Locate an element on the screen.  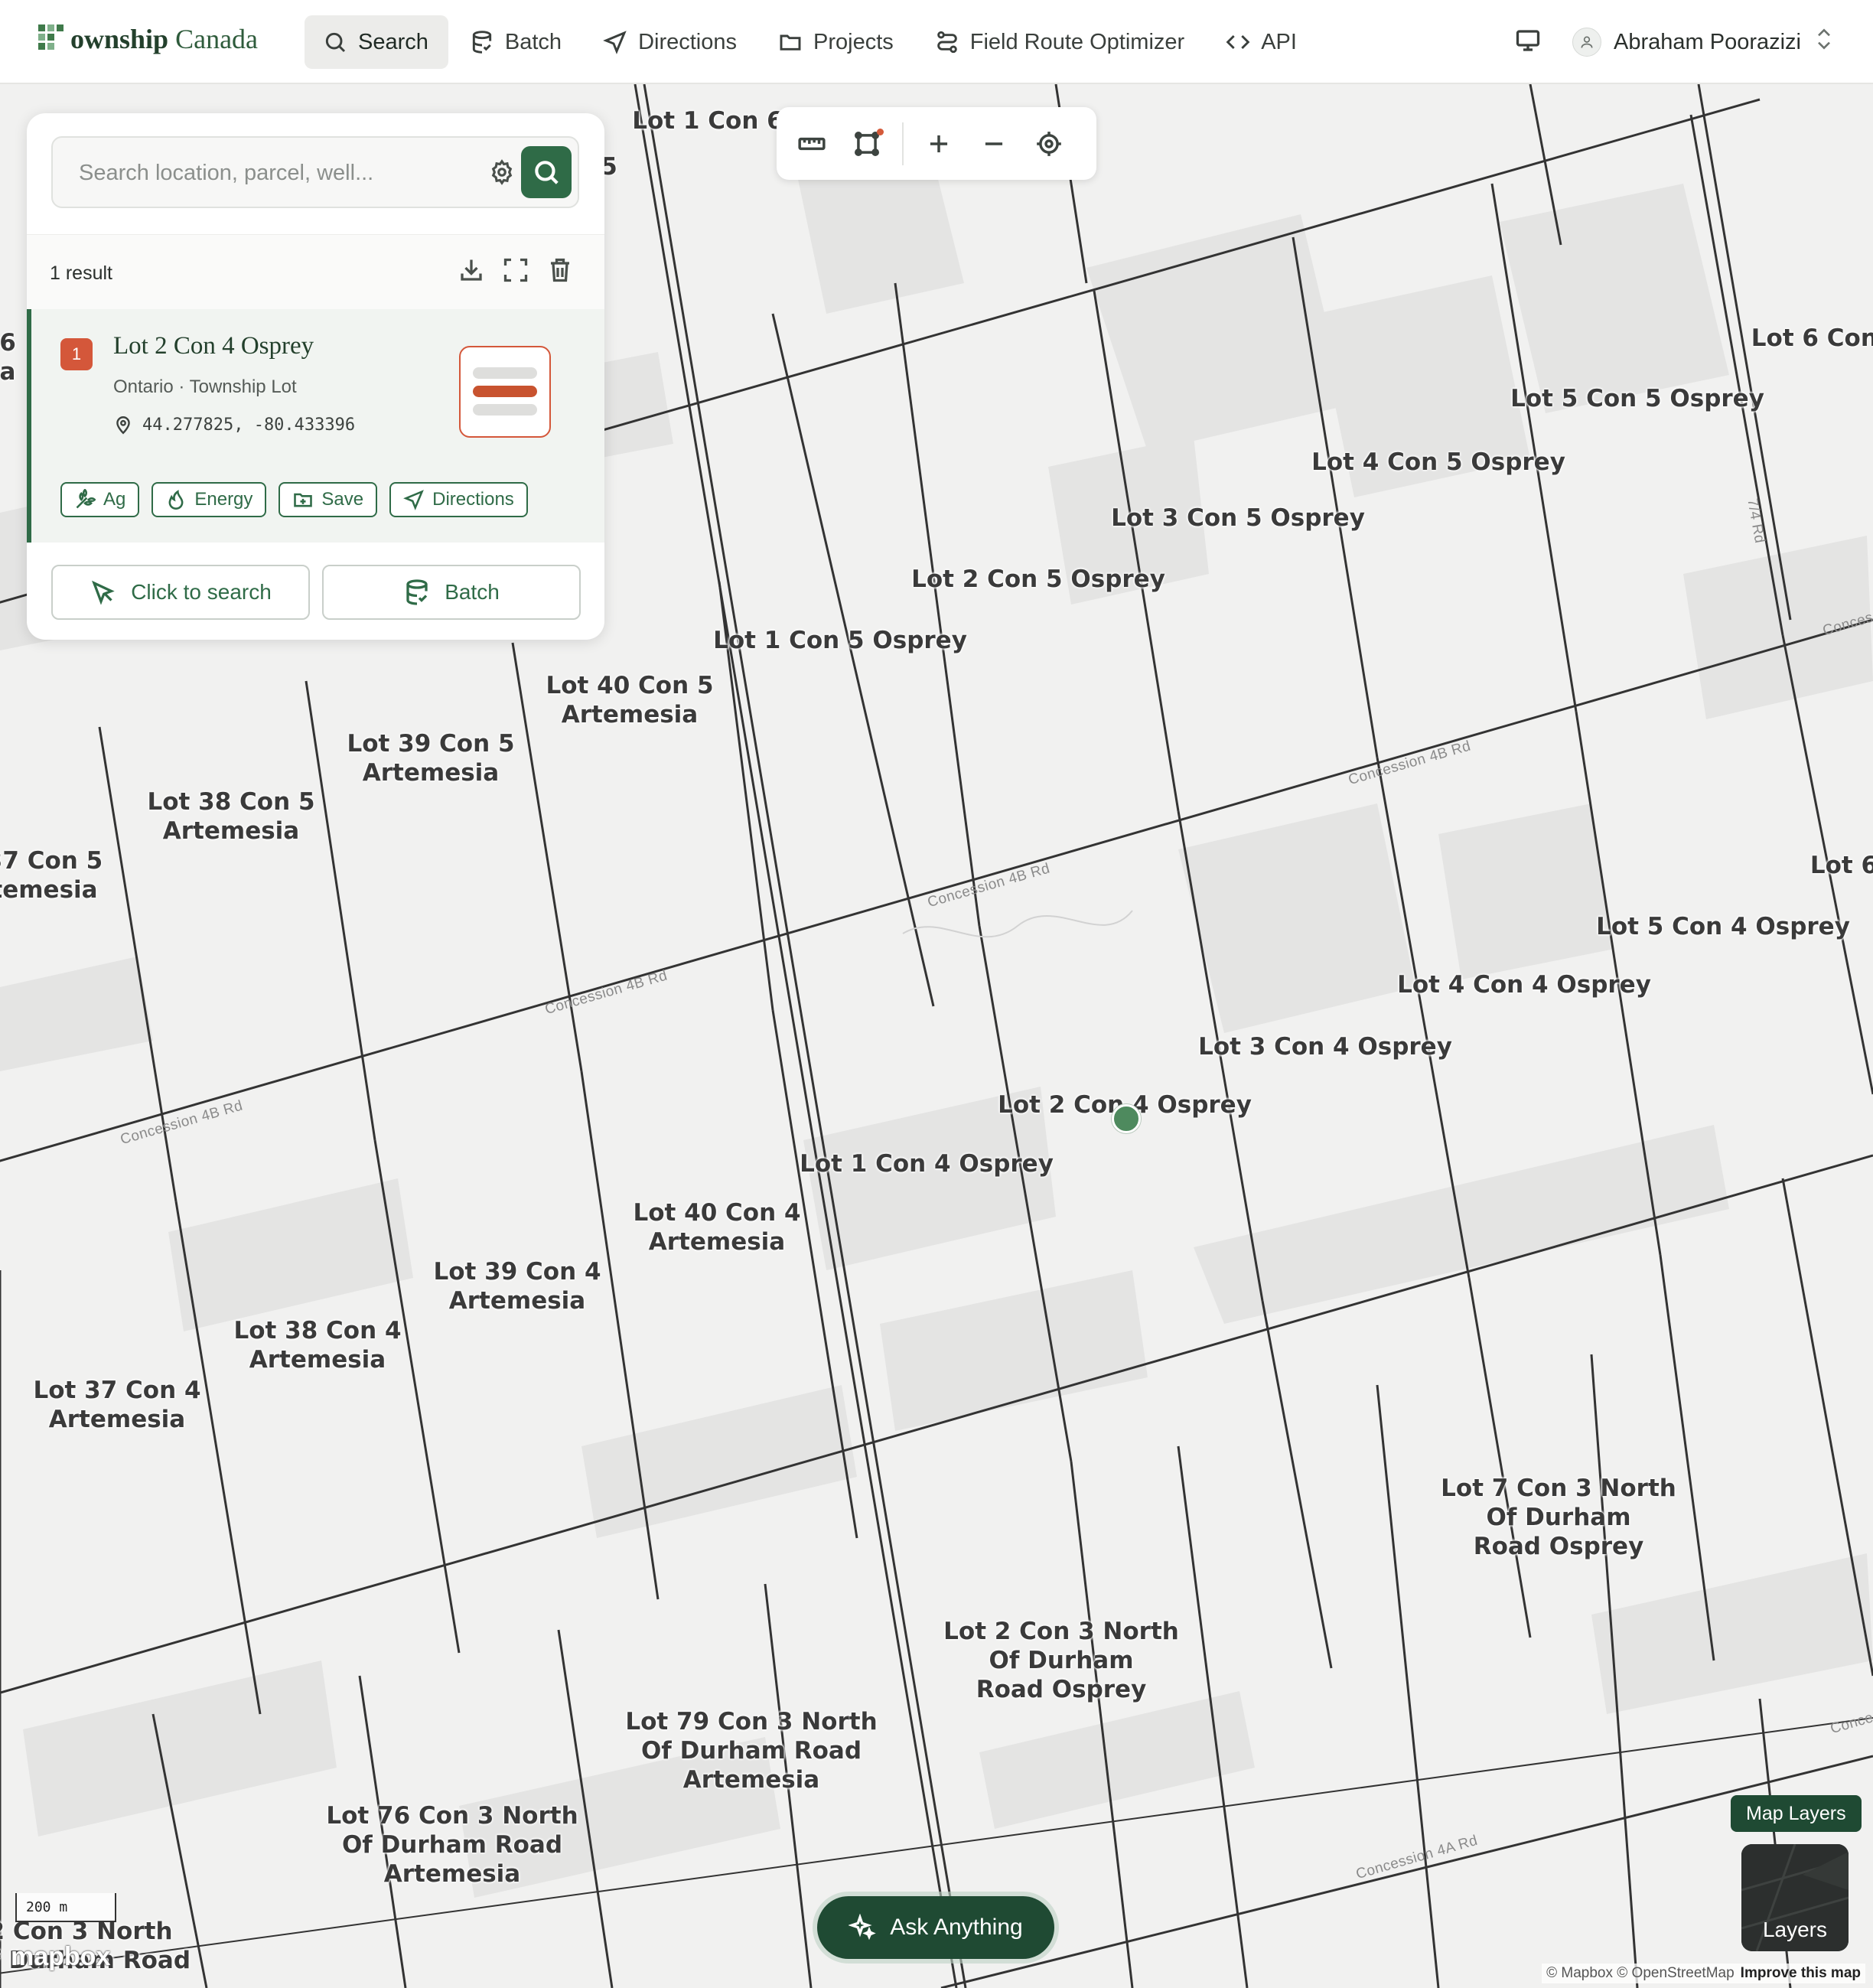
map-toolbar is located at coordinates (936, 144).